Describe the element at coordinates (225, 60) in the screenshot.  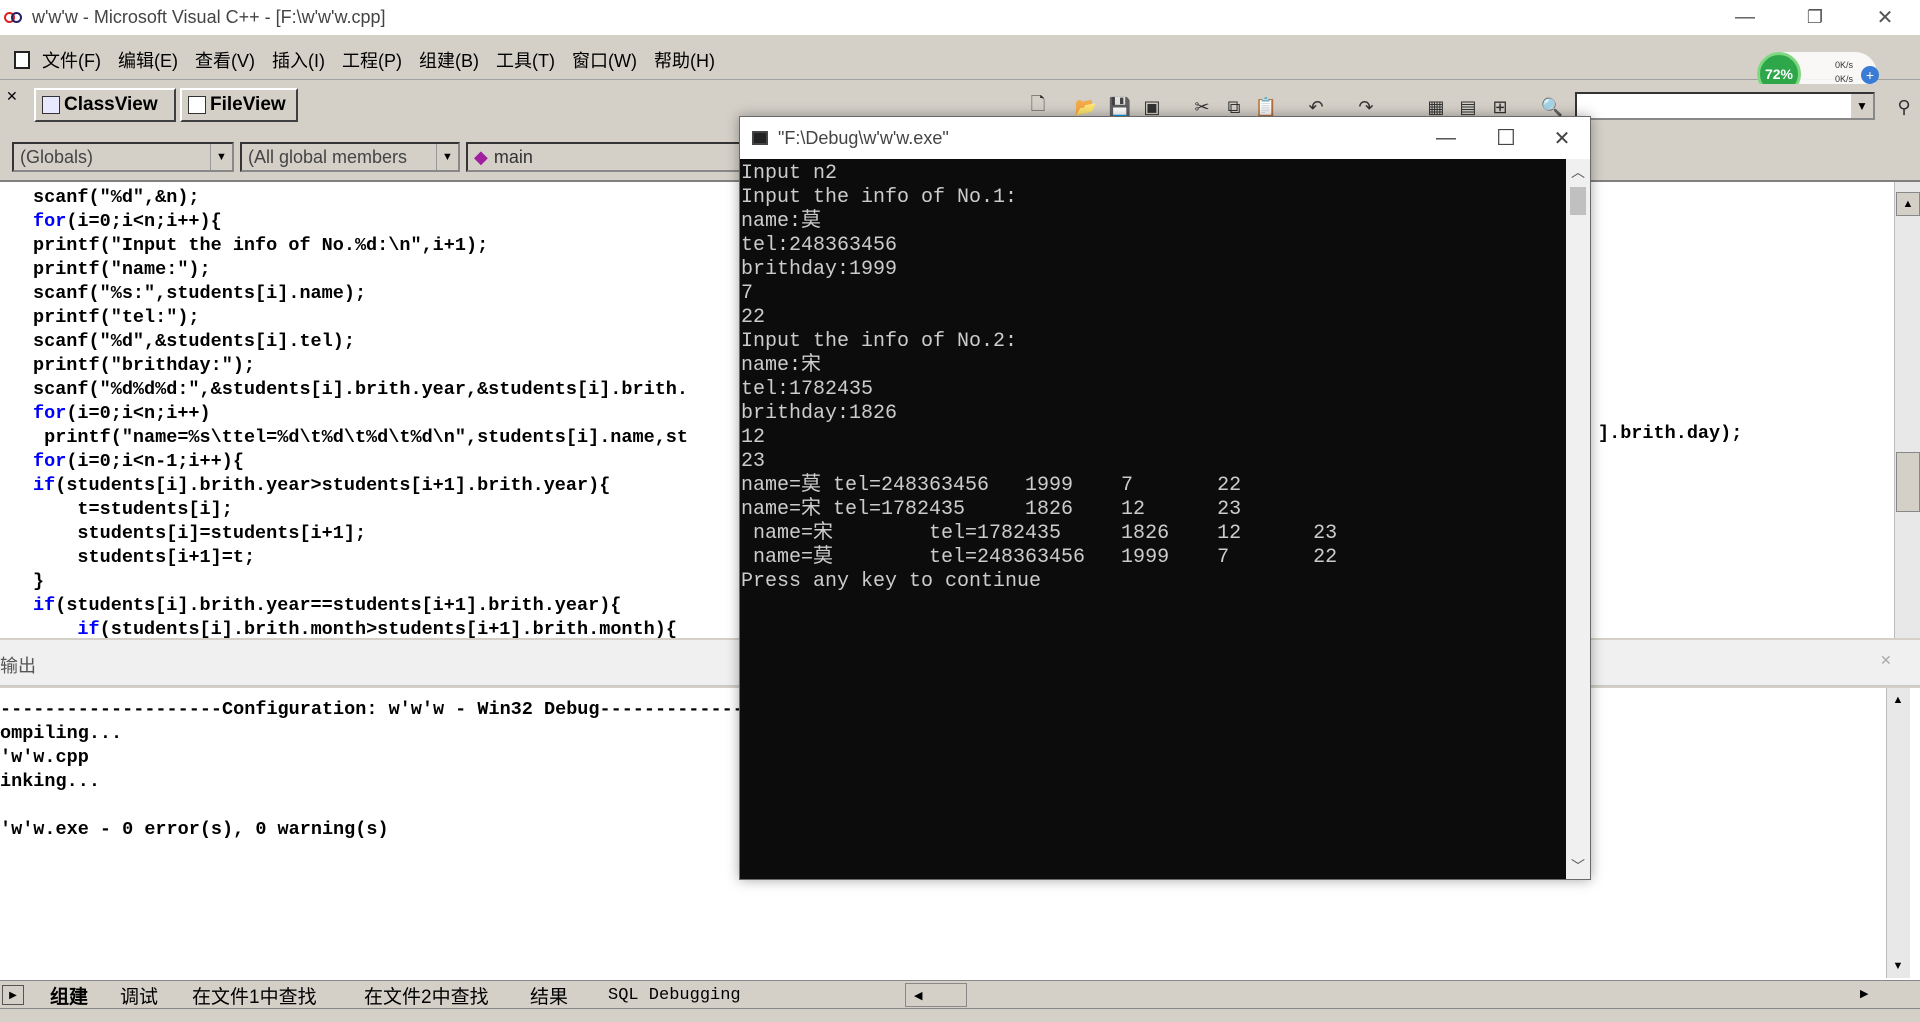
I see `menu-view: 查看(V)` at that location.